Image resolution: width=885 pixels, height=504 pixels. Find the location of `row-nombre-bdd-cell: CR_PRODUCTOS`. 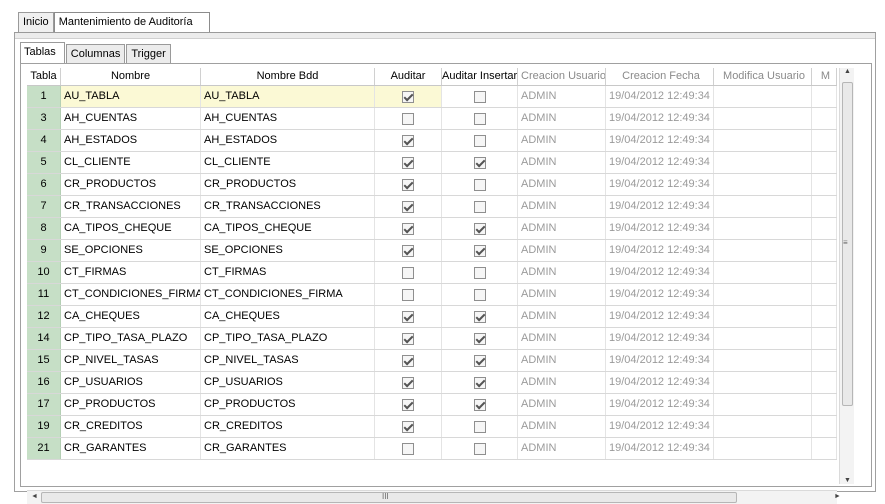

row-nombre-bdd-cell: CR_PRODUCTOS is located at coordinates (288, 184).